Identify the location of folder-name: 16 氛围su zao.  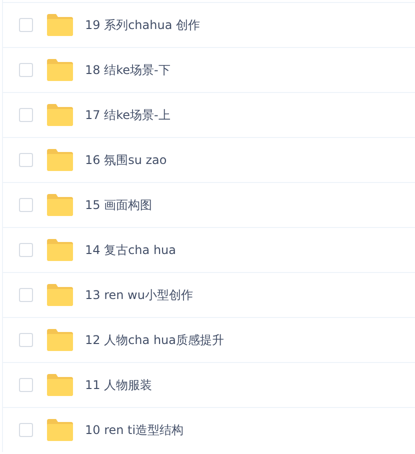
(126, 160).